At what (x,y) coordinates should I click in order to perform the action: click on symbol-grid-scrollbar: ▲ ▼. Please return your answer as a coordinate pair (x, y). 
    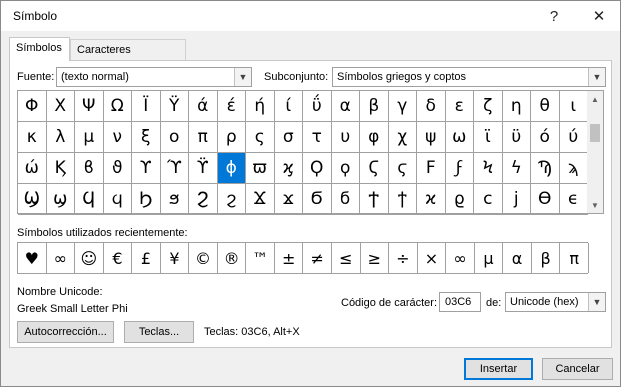
    Looking at the image, I should click on (595, 152).